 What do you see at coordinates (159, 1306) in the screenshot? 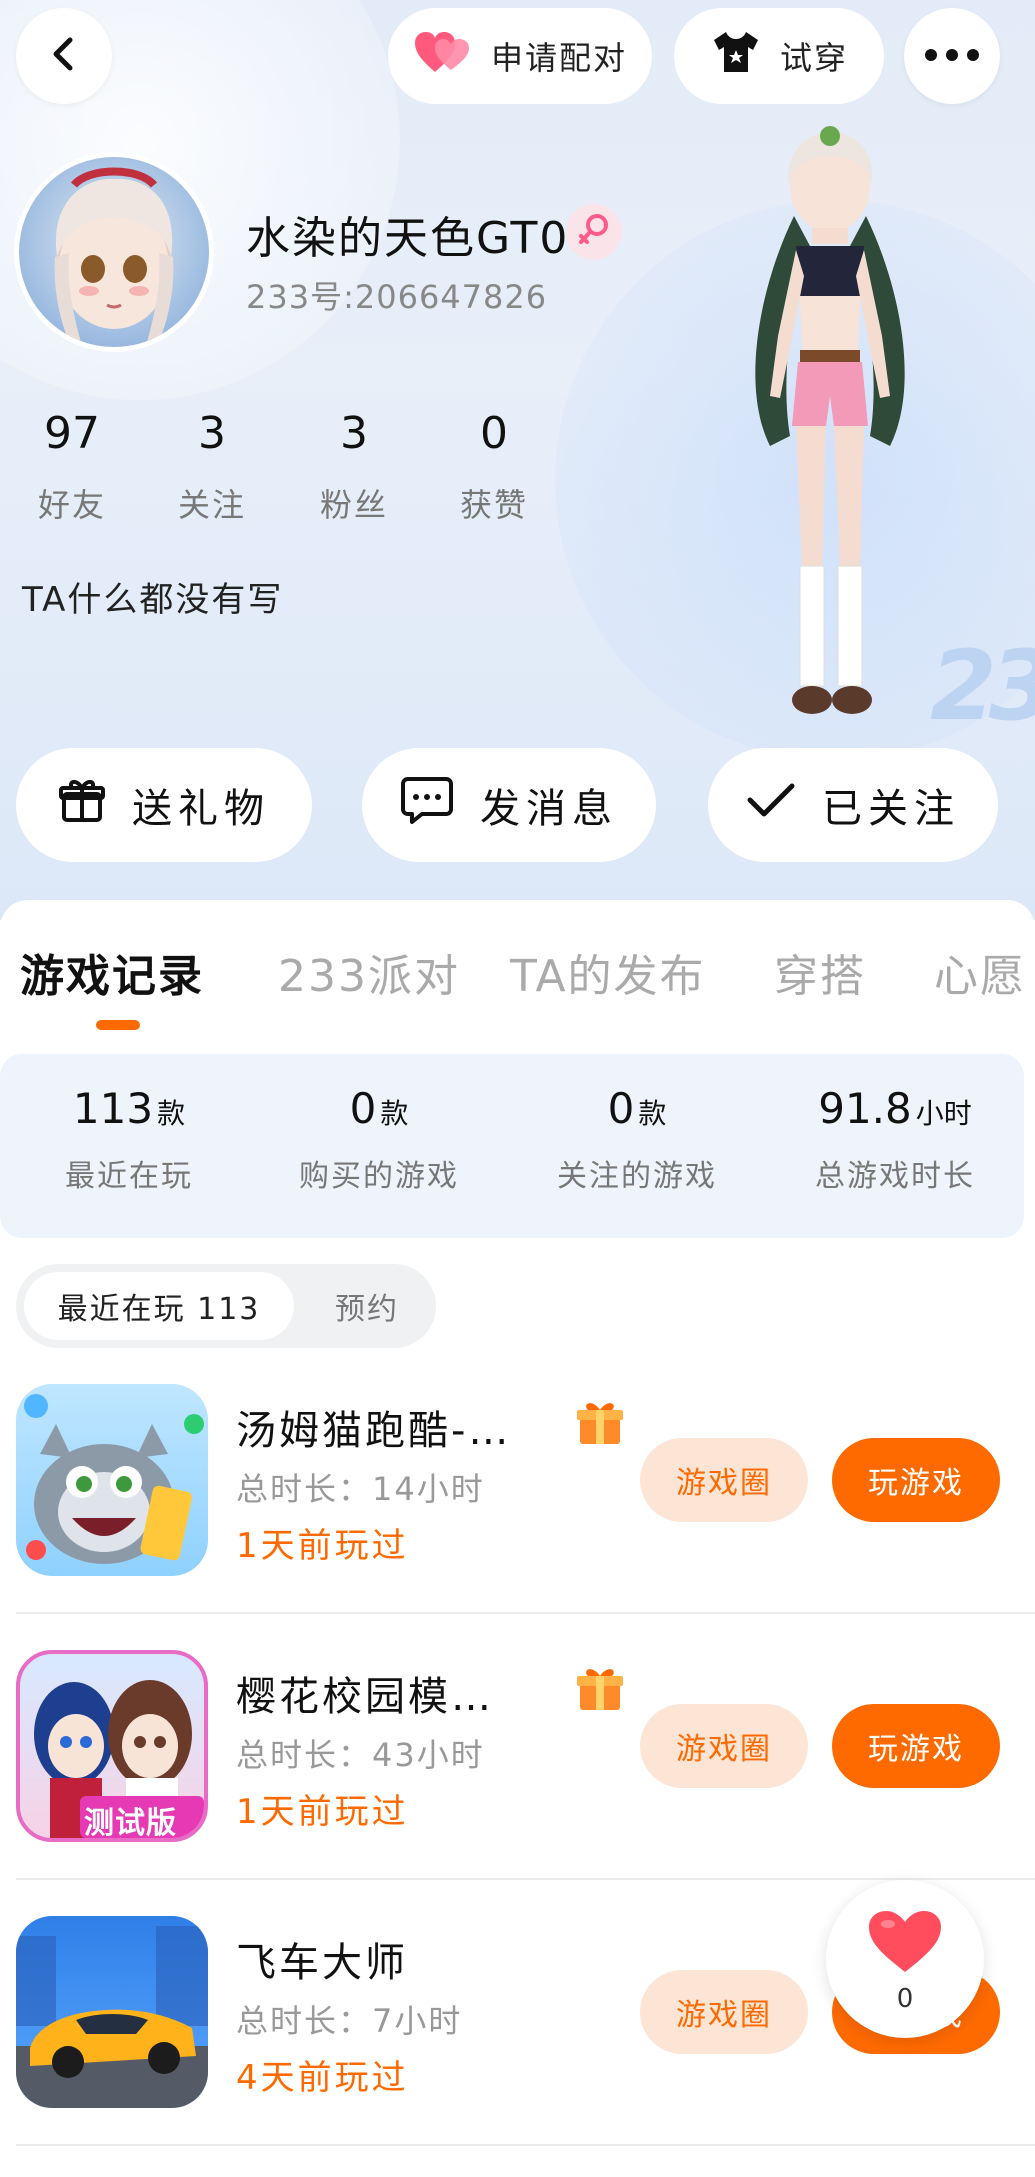
I see `filter-recent-chip: 最近在玩 113` at bounding box center [159, 1306].